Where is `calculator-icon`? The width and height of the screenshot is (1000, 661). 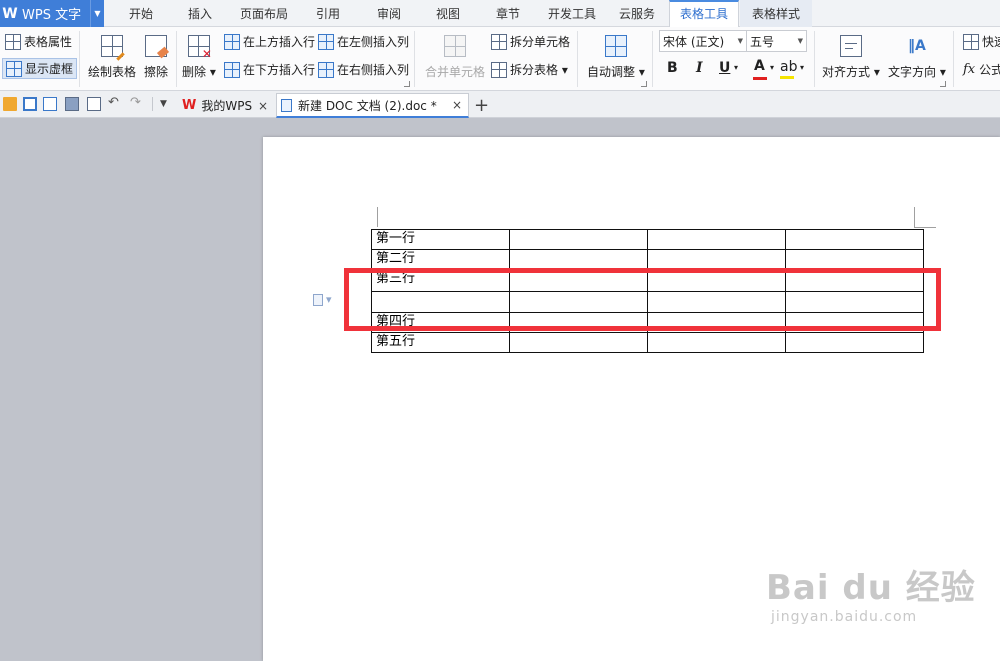 calculator-icon is located at coordinates (971, 41).